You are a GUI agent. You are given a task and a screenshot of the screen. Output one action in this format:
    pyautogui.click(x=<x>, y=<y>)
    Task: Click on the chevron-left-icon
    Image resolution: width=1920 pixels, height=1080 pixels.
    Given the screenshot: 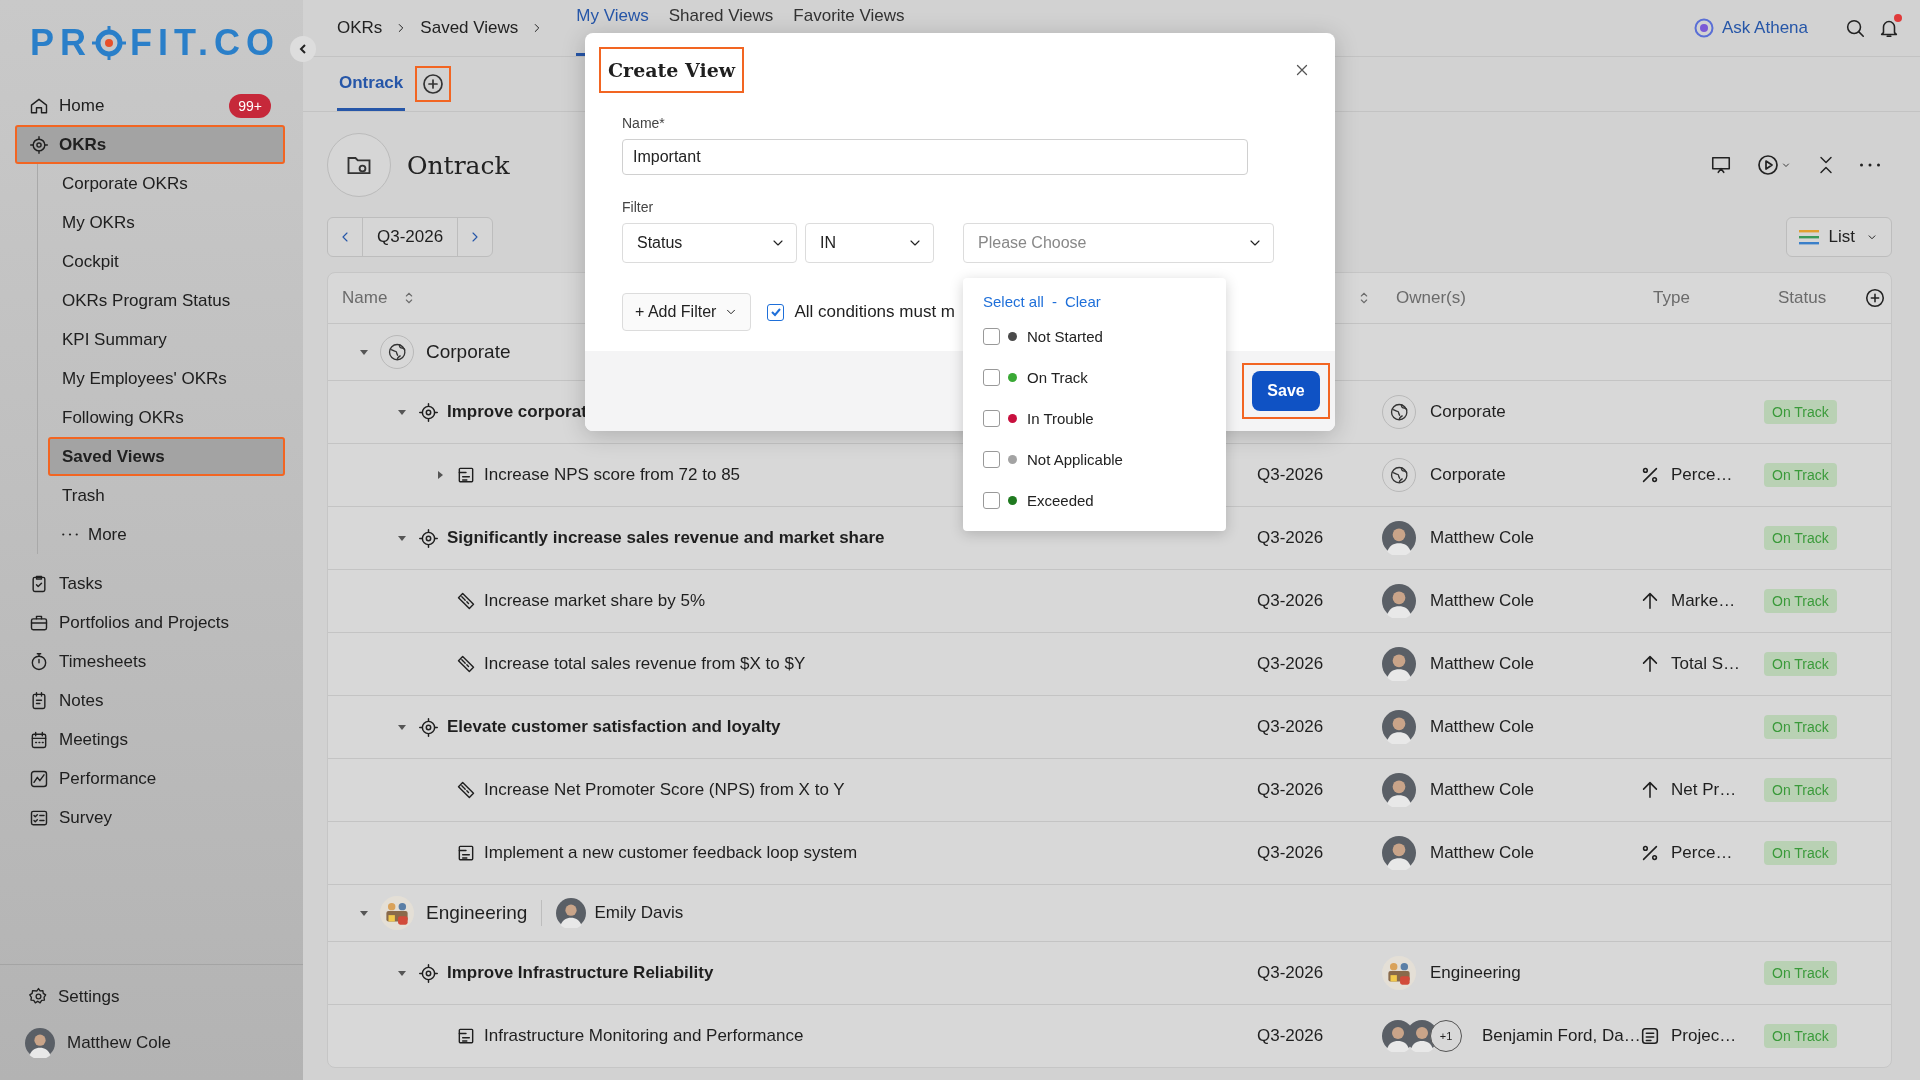 What is the action you would take?
    pyautogui.click(x=303, y=49)
    